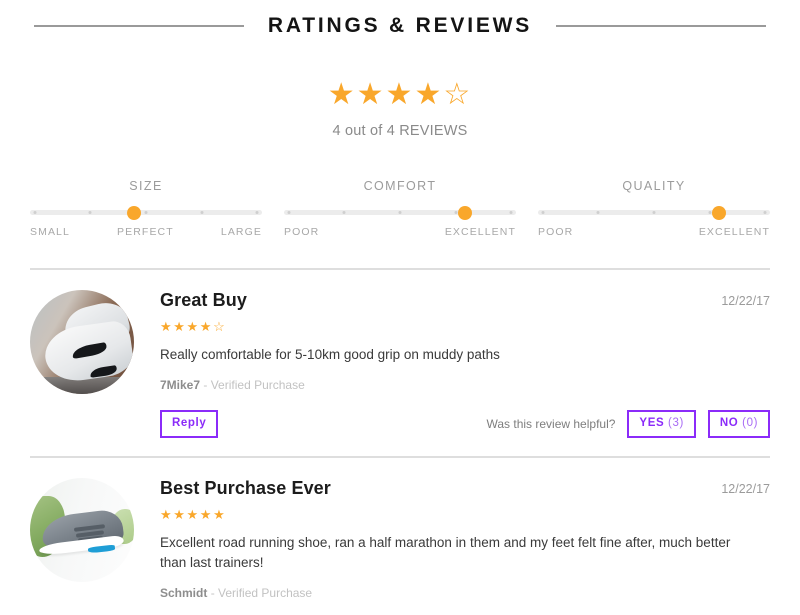 The width and height of the screenshot is (800, 615). What do you see at coordinates (465, 593) in the screenshot?
I see `review-byline: Schmidt - Verified Purchase` at bounding box center [465, 593].